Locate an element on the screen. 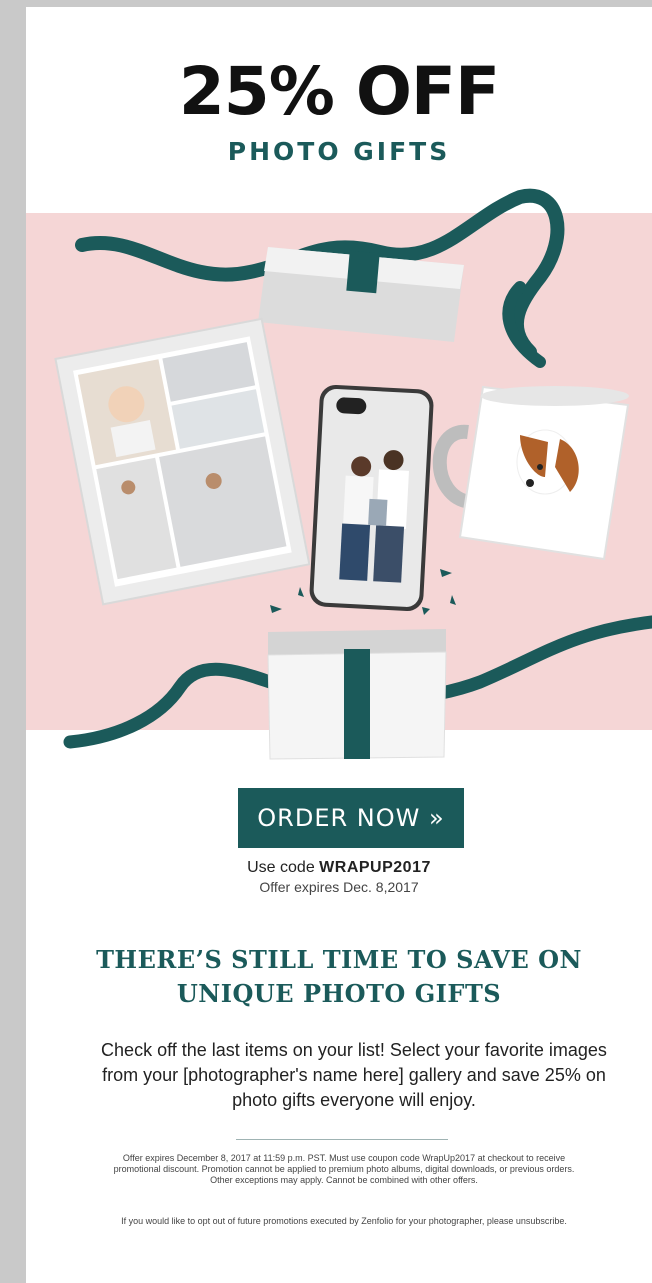 The width and height of the screenshot is (652, 1283). photo-frame is located at coordinates (182, 461).